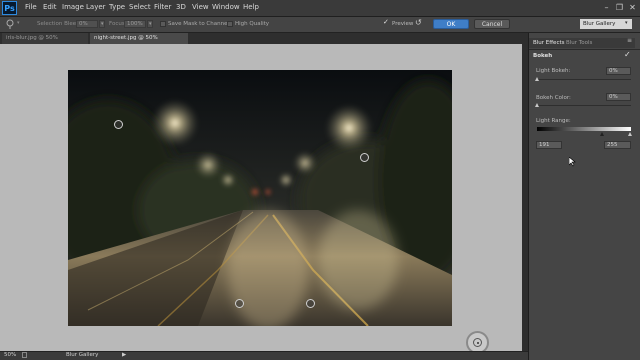  What do you see at coordinates (124, 355) in the screenshot?
I see `status-menu-arrow-icon: ▶` at bounding box center [124, 355].